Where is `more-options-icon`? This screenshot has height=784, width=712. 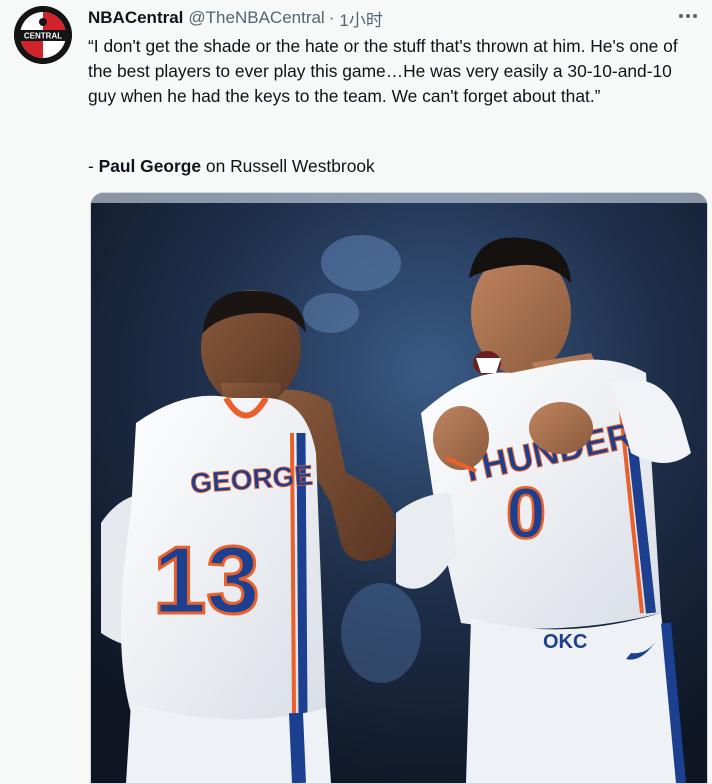
more-options-icon is located at coordinates (688, 16).